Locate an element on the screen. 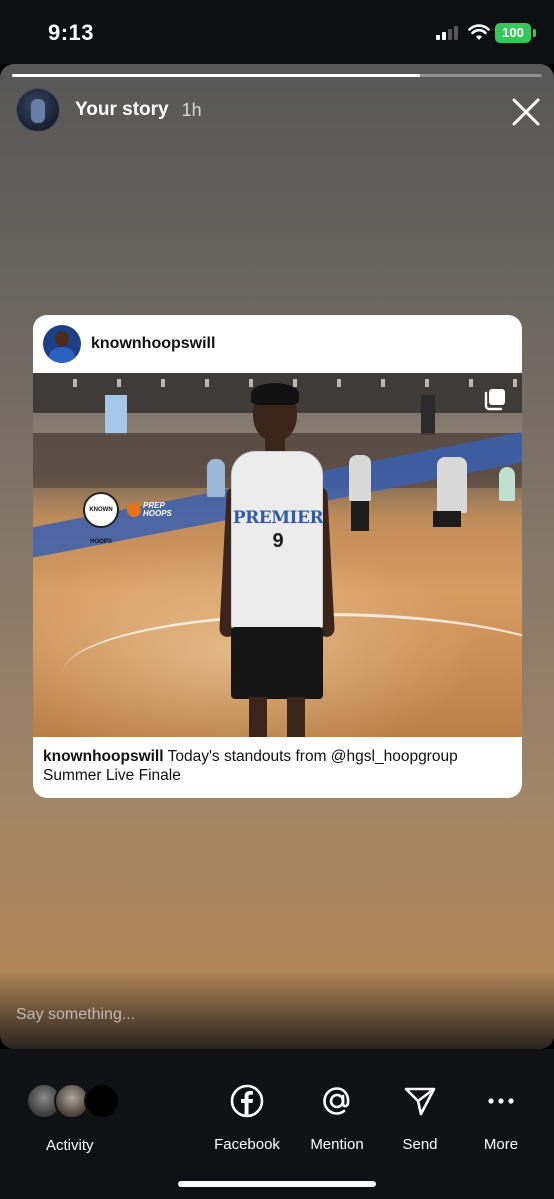 The height and width of the screenshot is (1199, 554). featured-player: PREMIER 9 is located at coordinates (277, 560).